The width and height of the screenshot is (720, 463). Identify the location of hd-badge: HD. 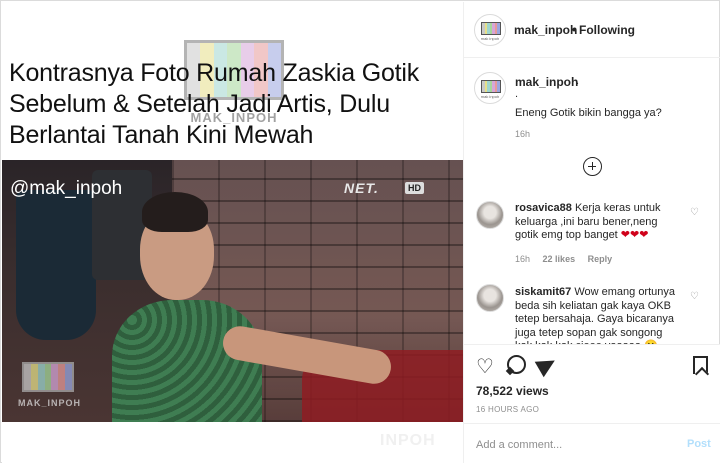
(414, 188).